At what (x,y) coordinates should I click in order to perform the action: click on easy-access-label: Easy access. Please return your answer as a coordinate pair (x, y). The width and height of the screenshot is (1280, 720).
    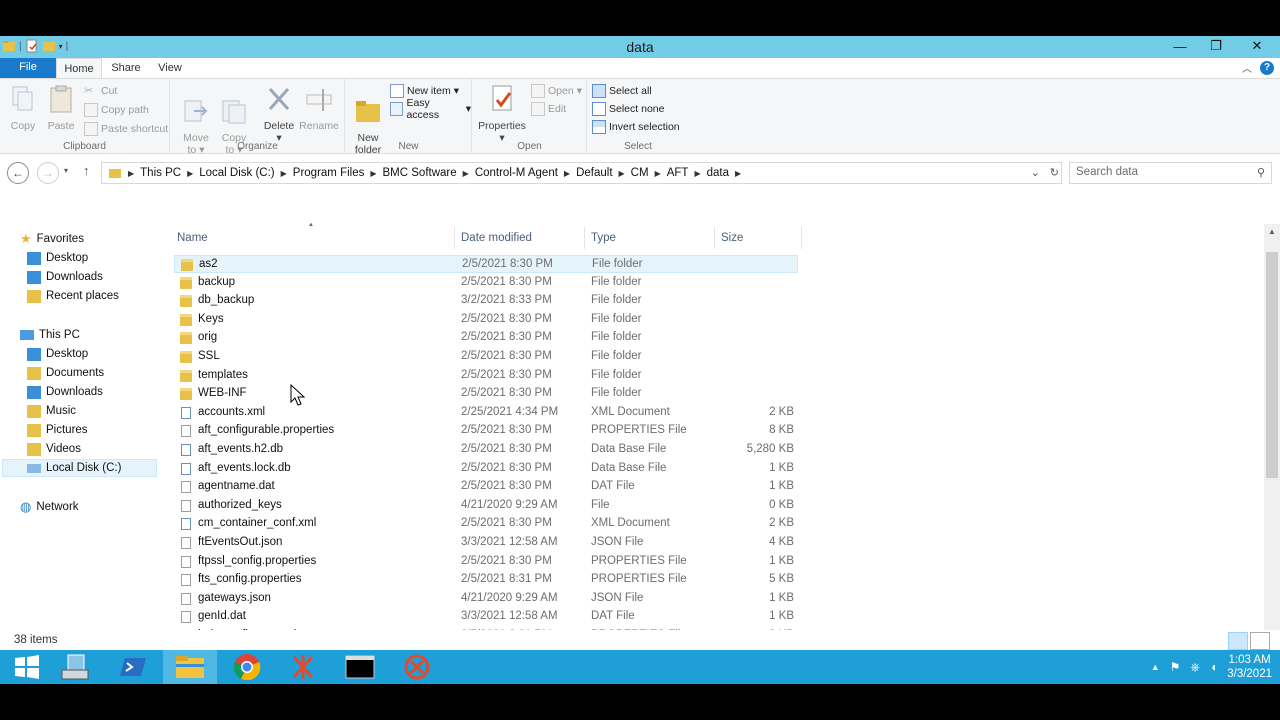
    Looking at the image, I should click on (423, 109).